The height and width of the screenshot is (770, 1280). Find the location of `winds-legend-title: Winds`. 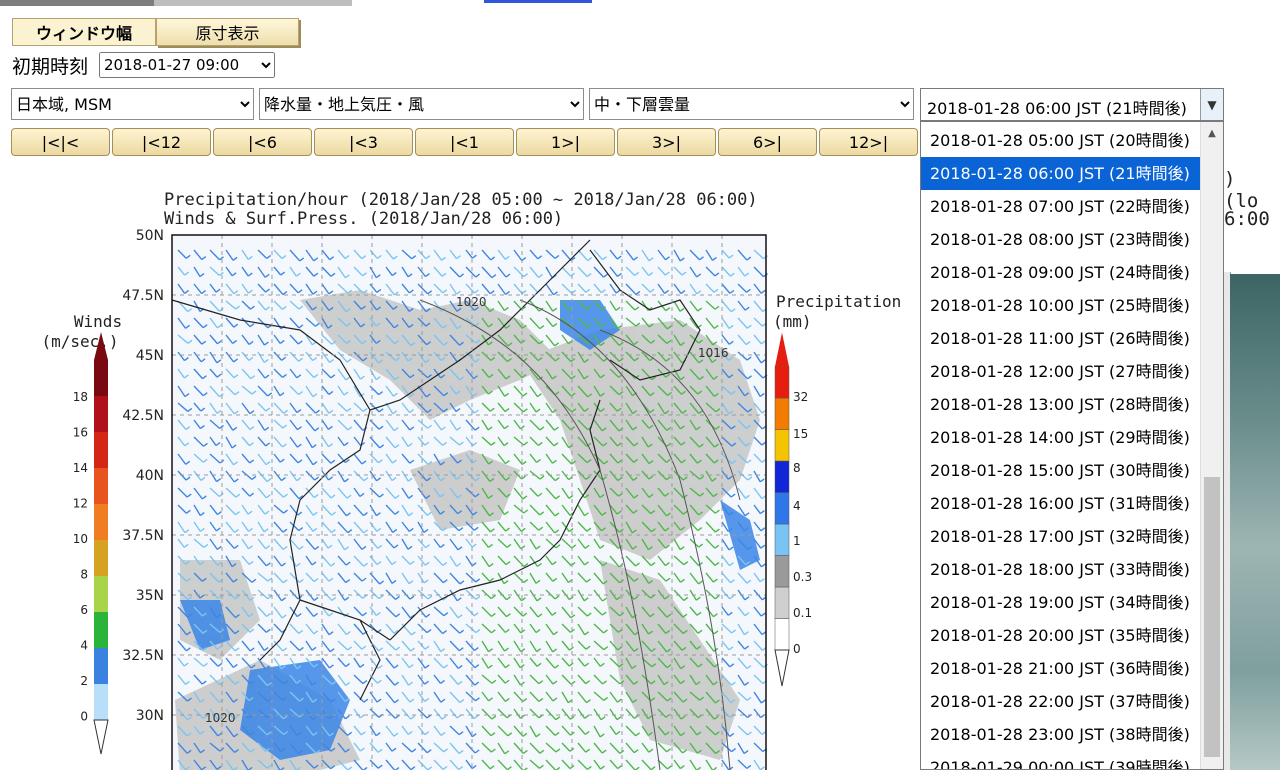

winds-legend-title: Winds is located at coordinates (98, 321).